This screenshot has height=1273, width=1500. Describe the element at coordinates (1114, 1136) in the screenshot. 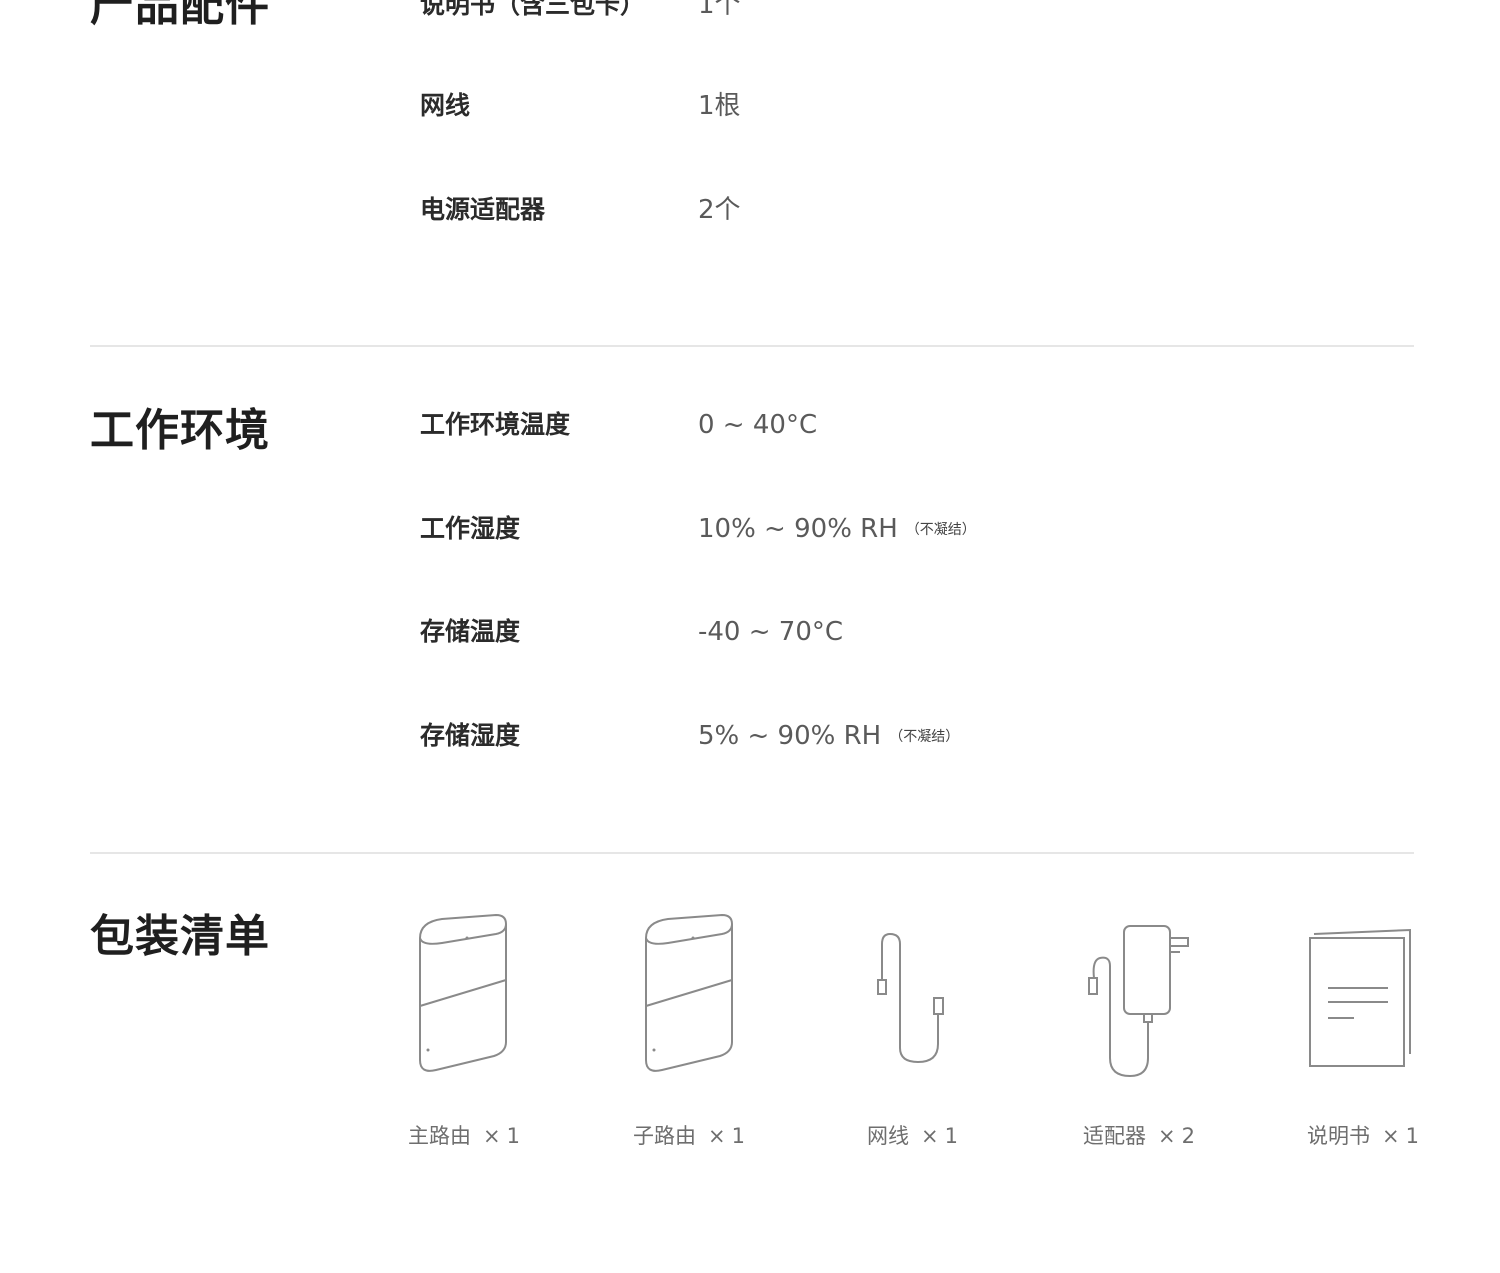

I see `package-item-name: 适配器` at that location.